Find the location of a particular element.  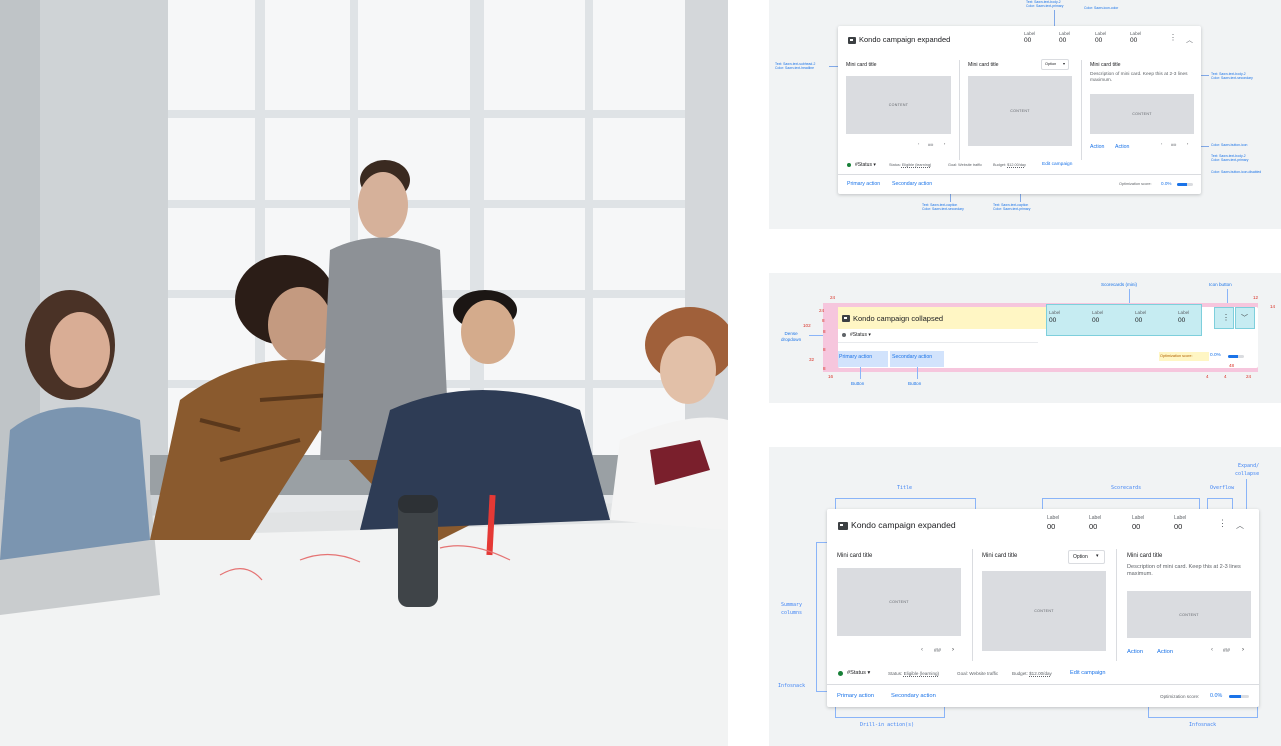

infosnack-budget: Budget: $12.00/day is located at coordinates (1009, 165).